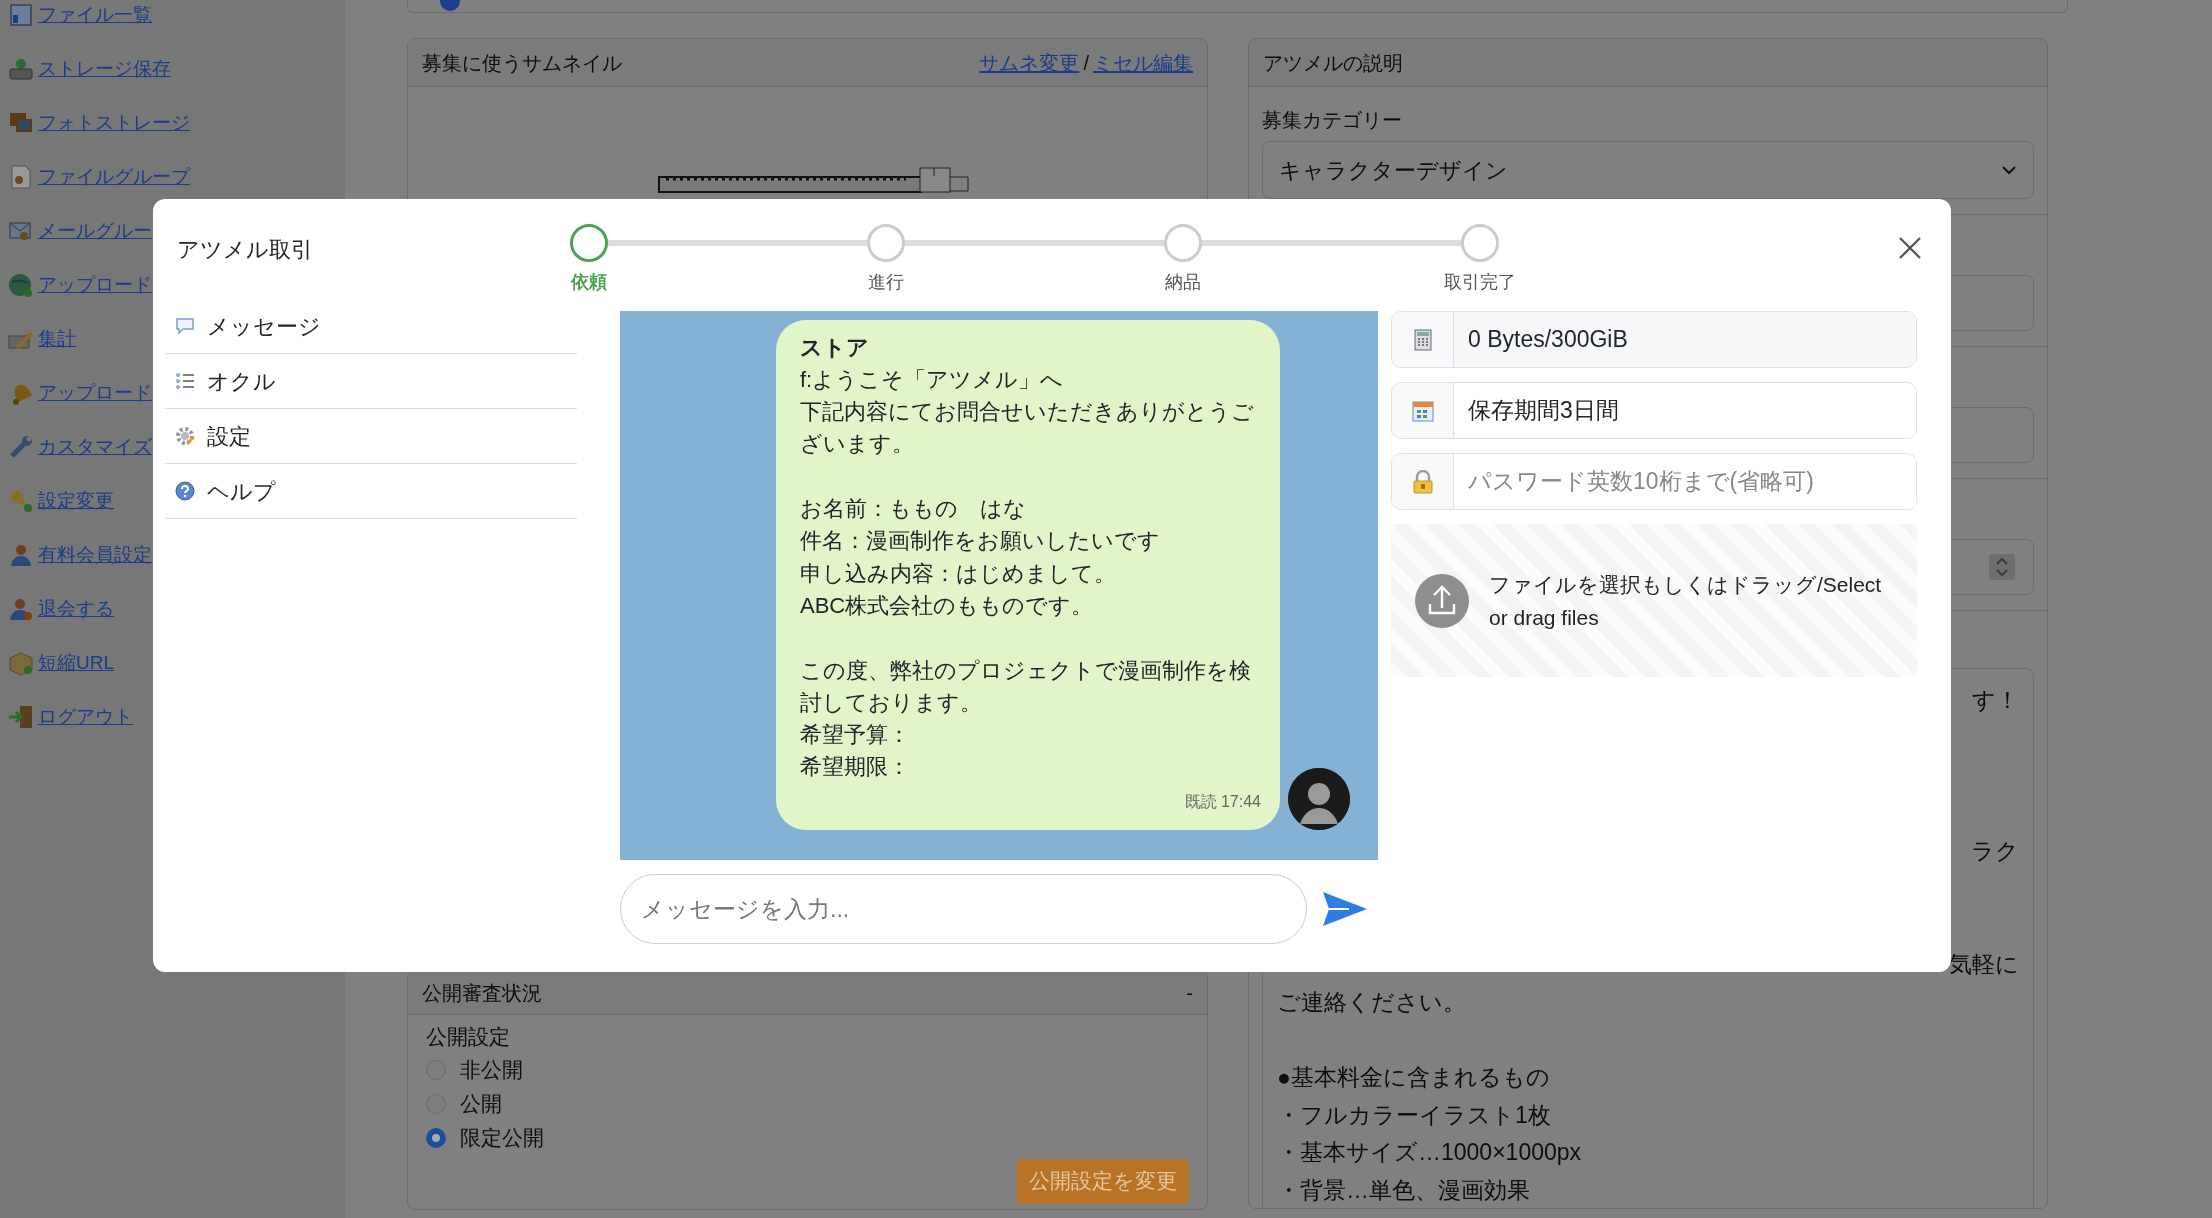 The image size is (2212, 1218). Describe the element at coordinates (245, 250) in the screenshot. I see `modal-title: アツメル取引` at that location.